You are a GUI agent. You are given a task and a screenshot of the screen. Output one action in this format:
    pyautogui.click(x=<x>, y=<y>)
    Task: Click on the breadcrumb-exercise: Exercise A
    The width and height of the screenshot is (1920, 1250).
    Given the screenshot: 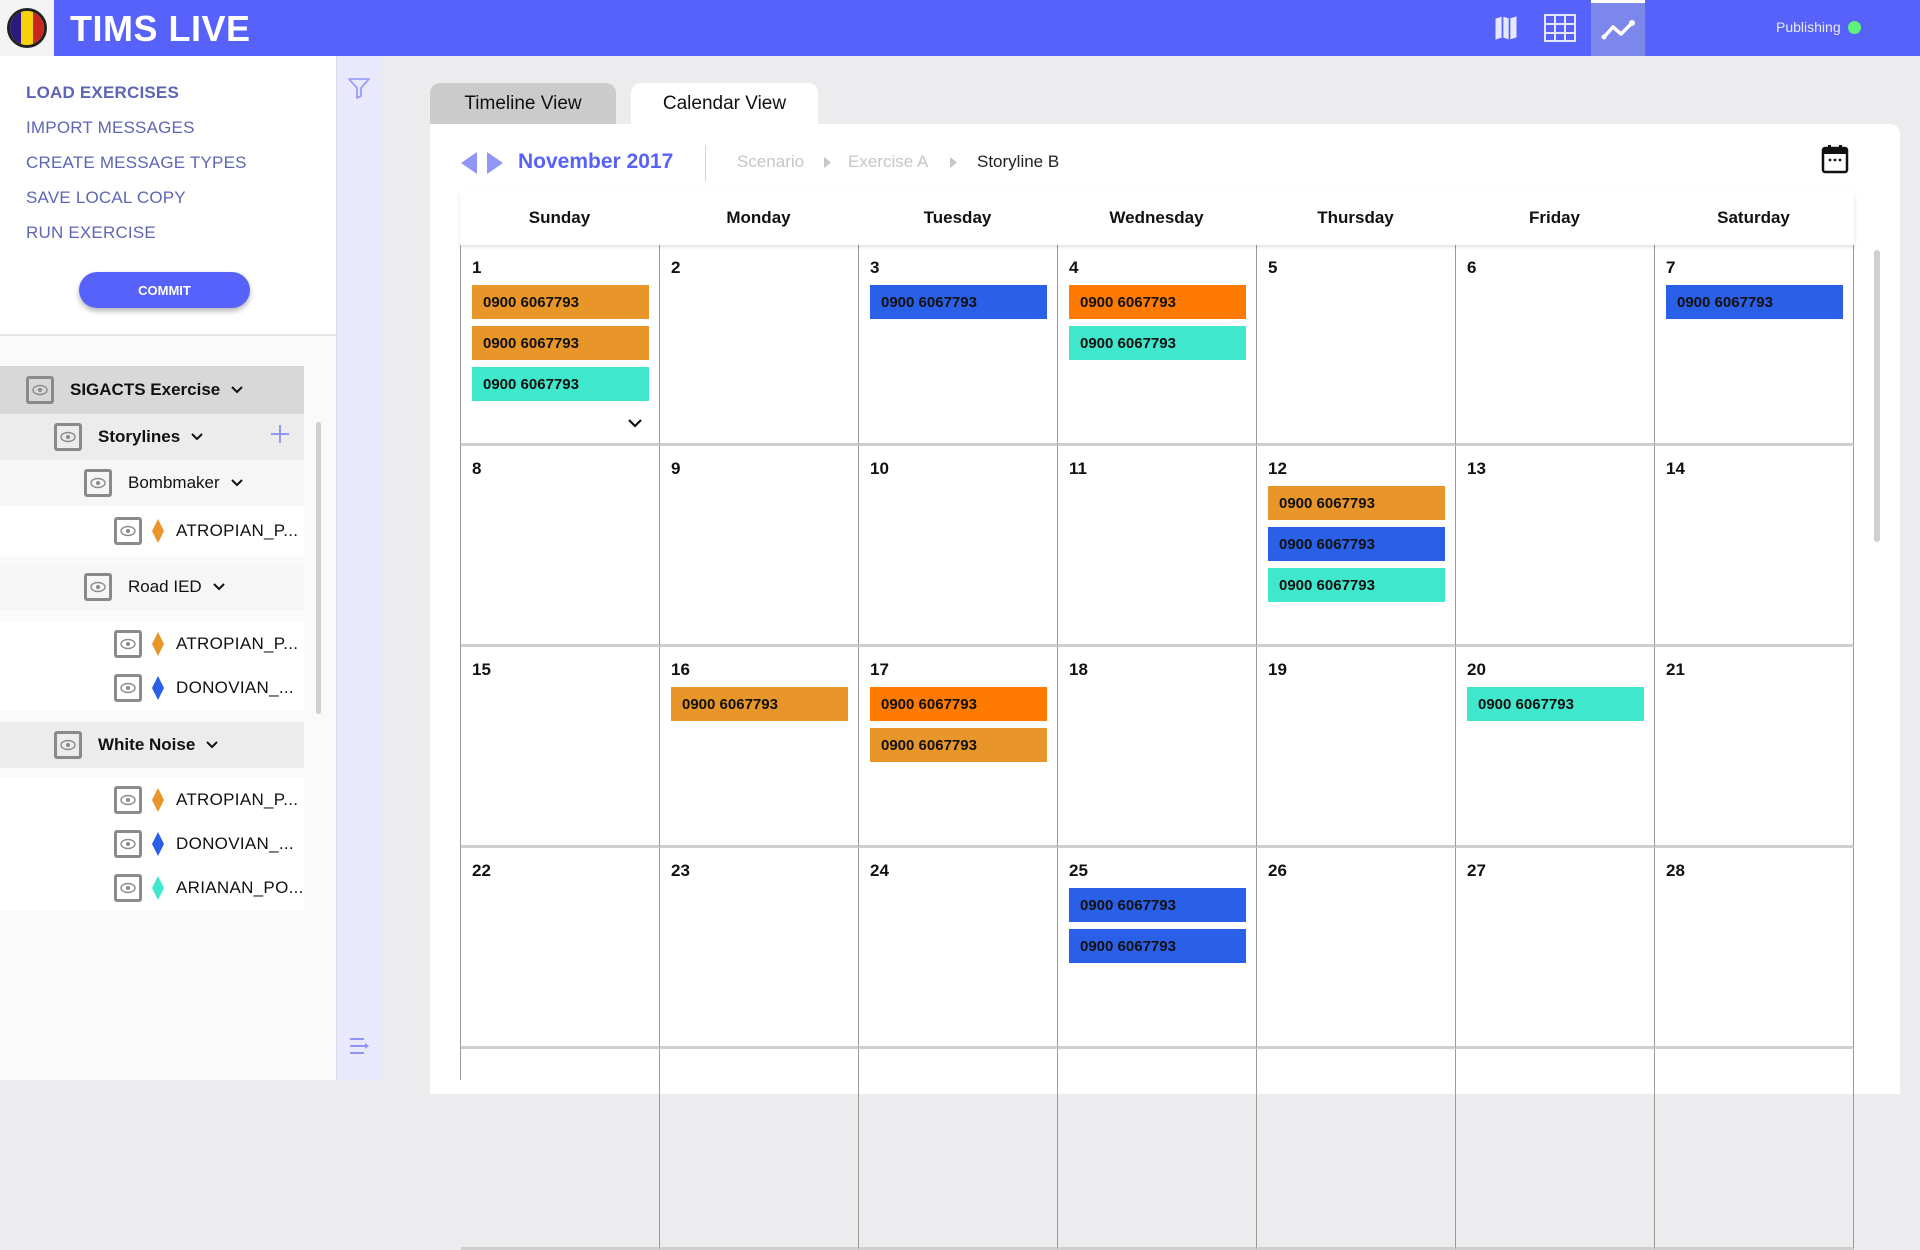 What is the action you would take?
    pyautogui.click(x=888, y=162)
    